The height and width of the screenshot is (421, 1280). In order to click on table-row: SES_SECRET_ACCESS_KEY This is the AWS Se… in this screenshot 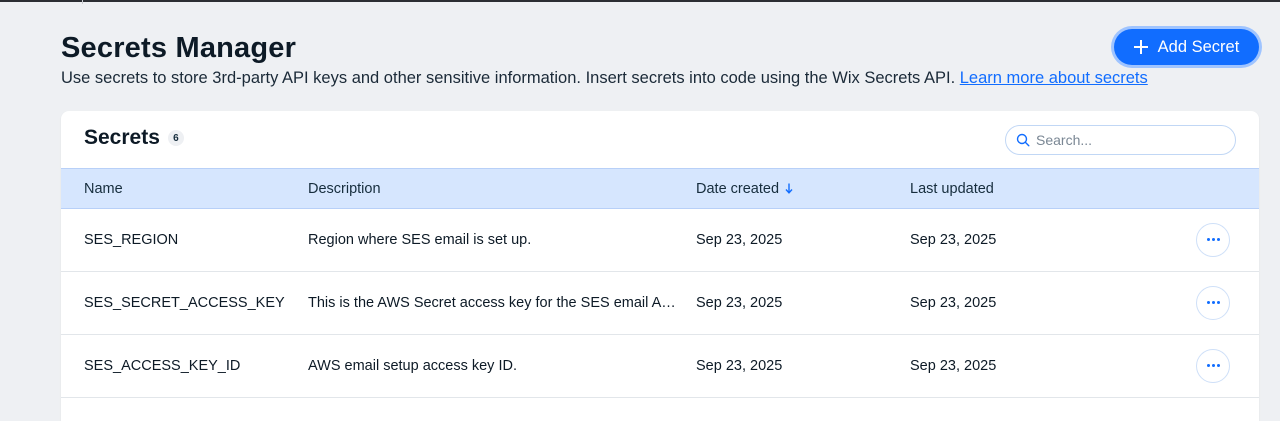, I will do `click(660, 303)`.